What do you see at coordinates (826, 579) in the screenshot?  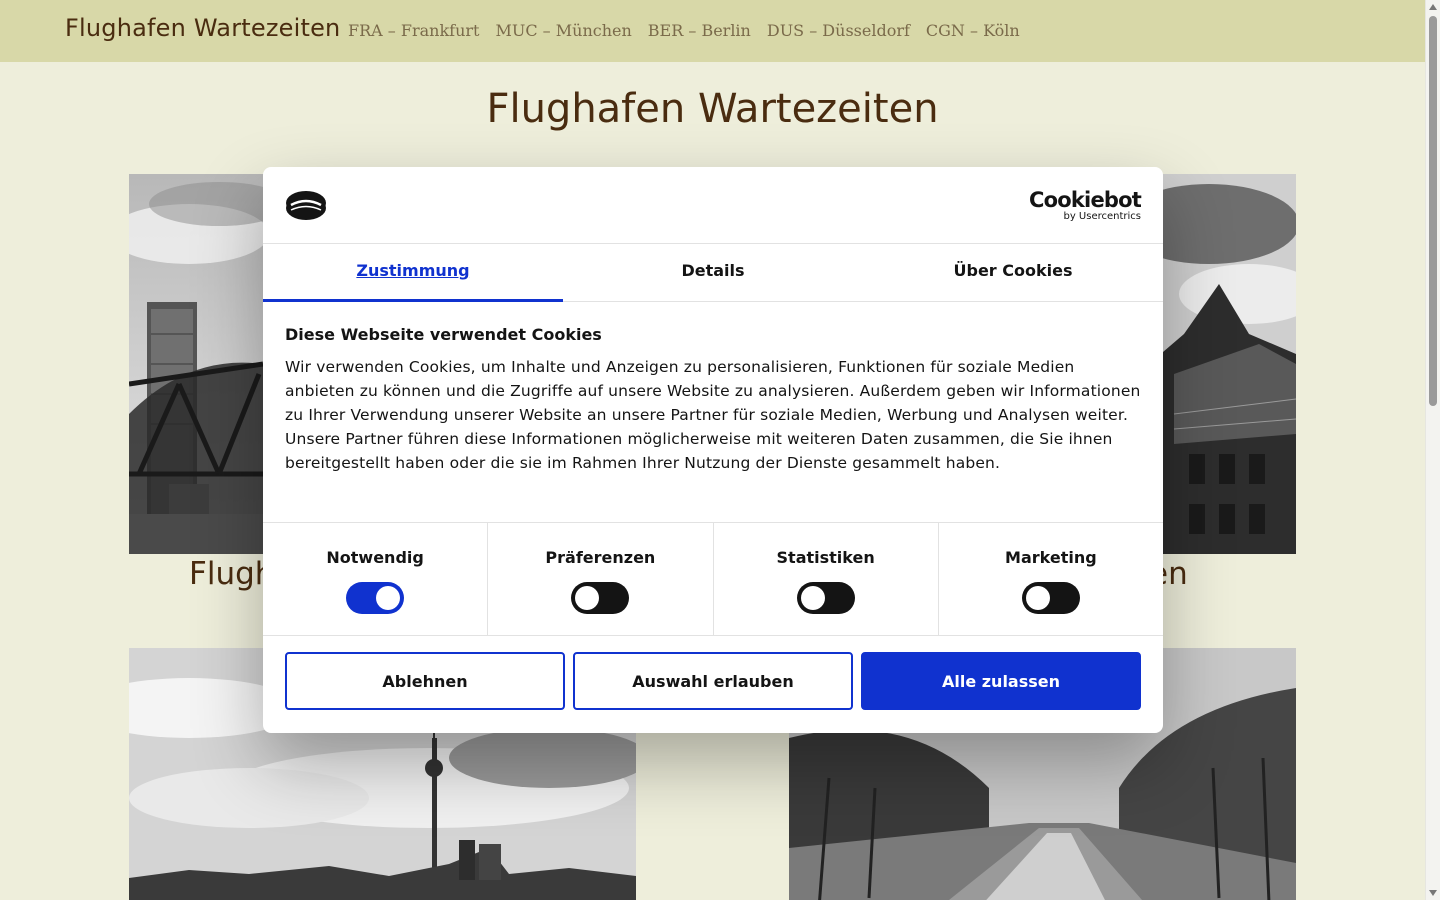 I see `category-statistiken: Statistiken` at bounding box center [826, 579].